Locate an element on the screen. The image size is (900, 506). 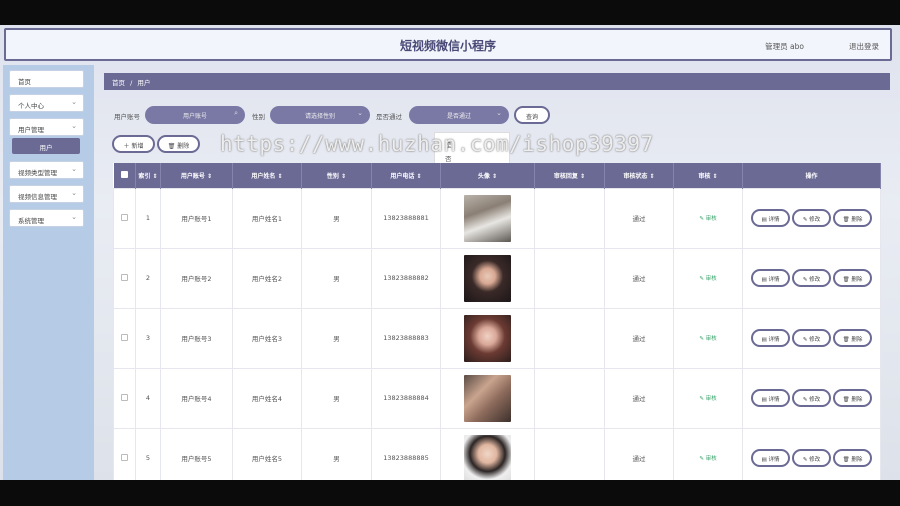
app-title: 短视频微信小程序 is located at coordinates (447, 46).